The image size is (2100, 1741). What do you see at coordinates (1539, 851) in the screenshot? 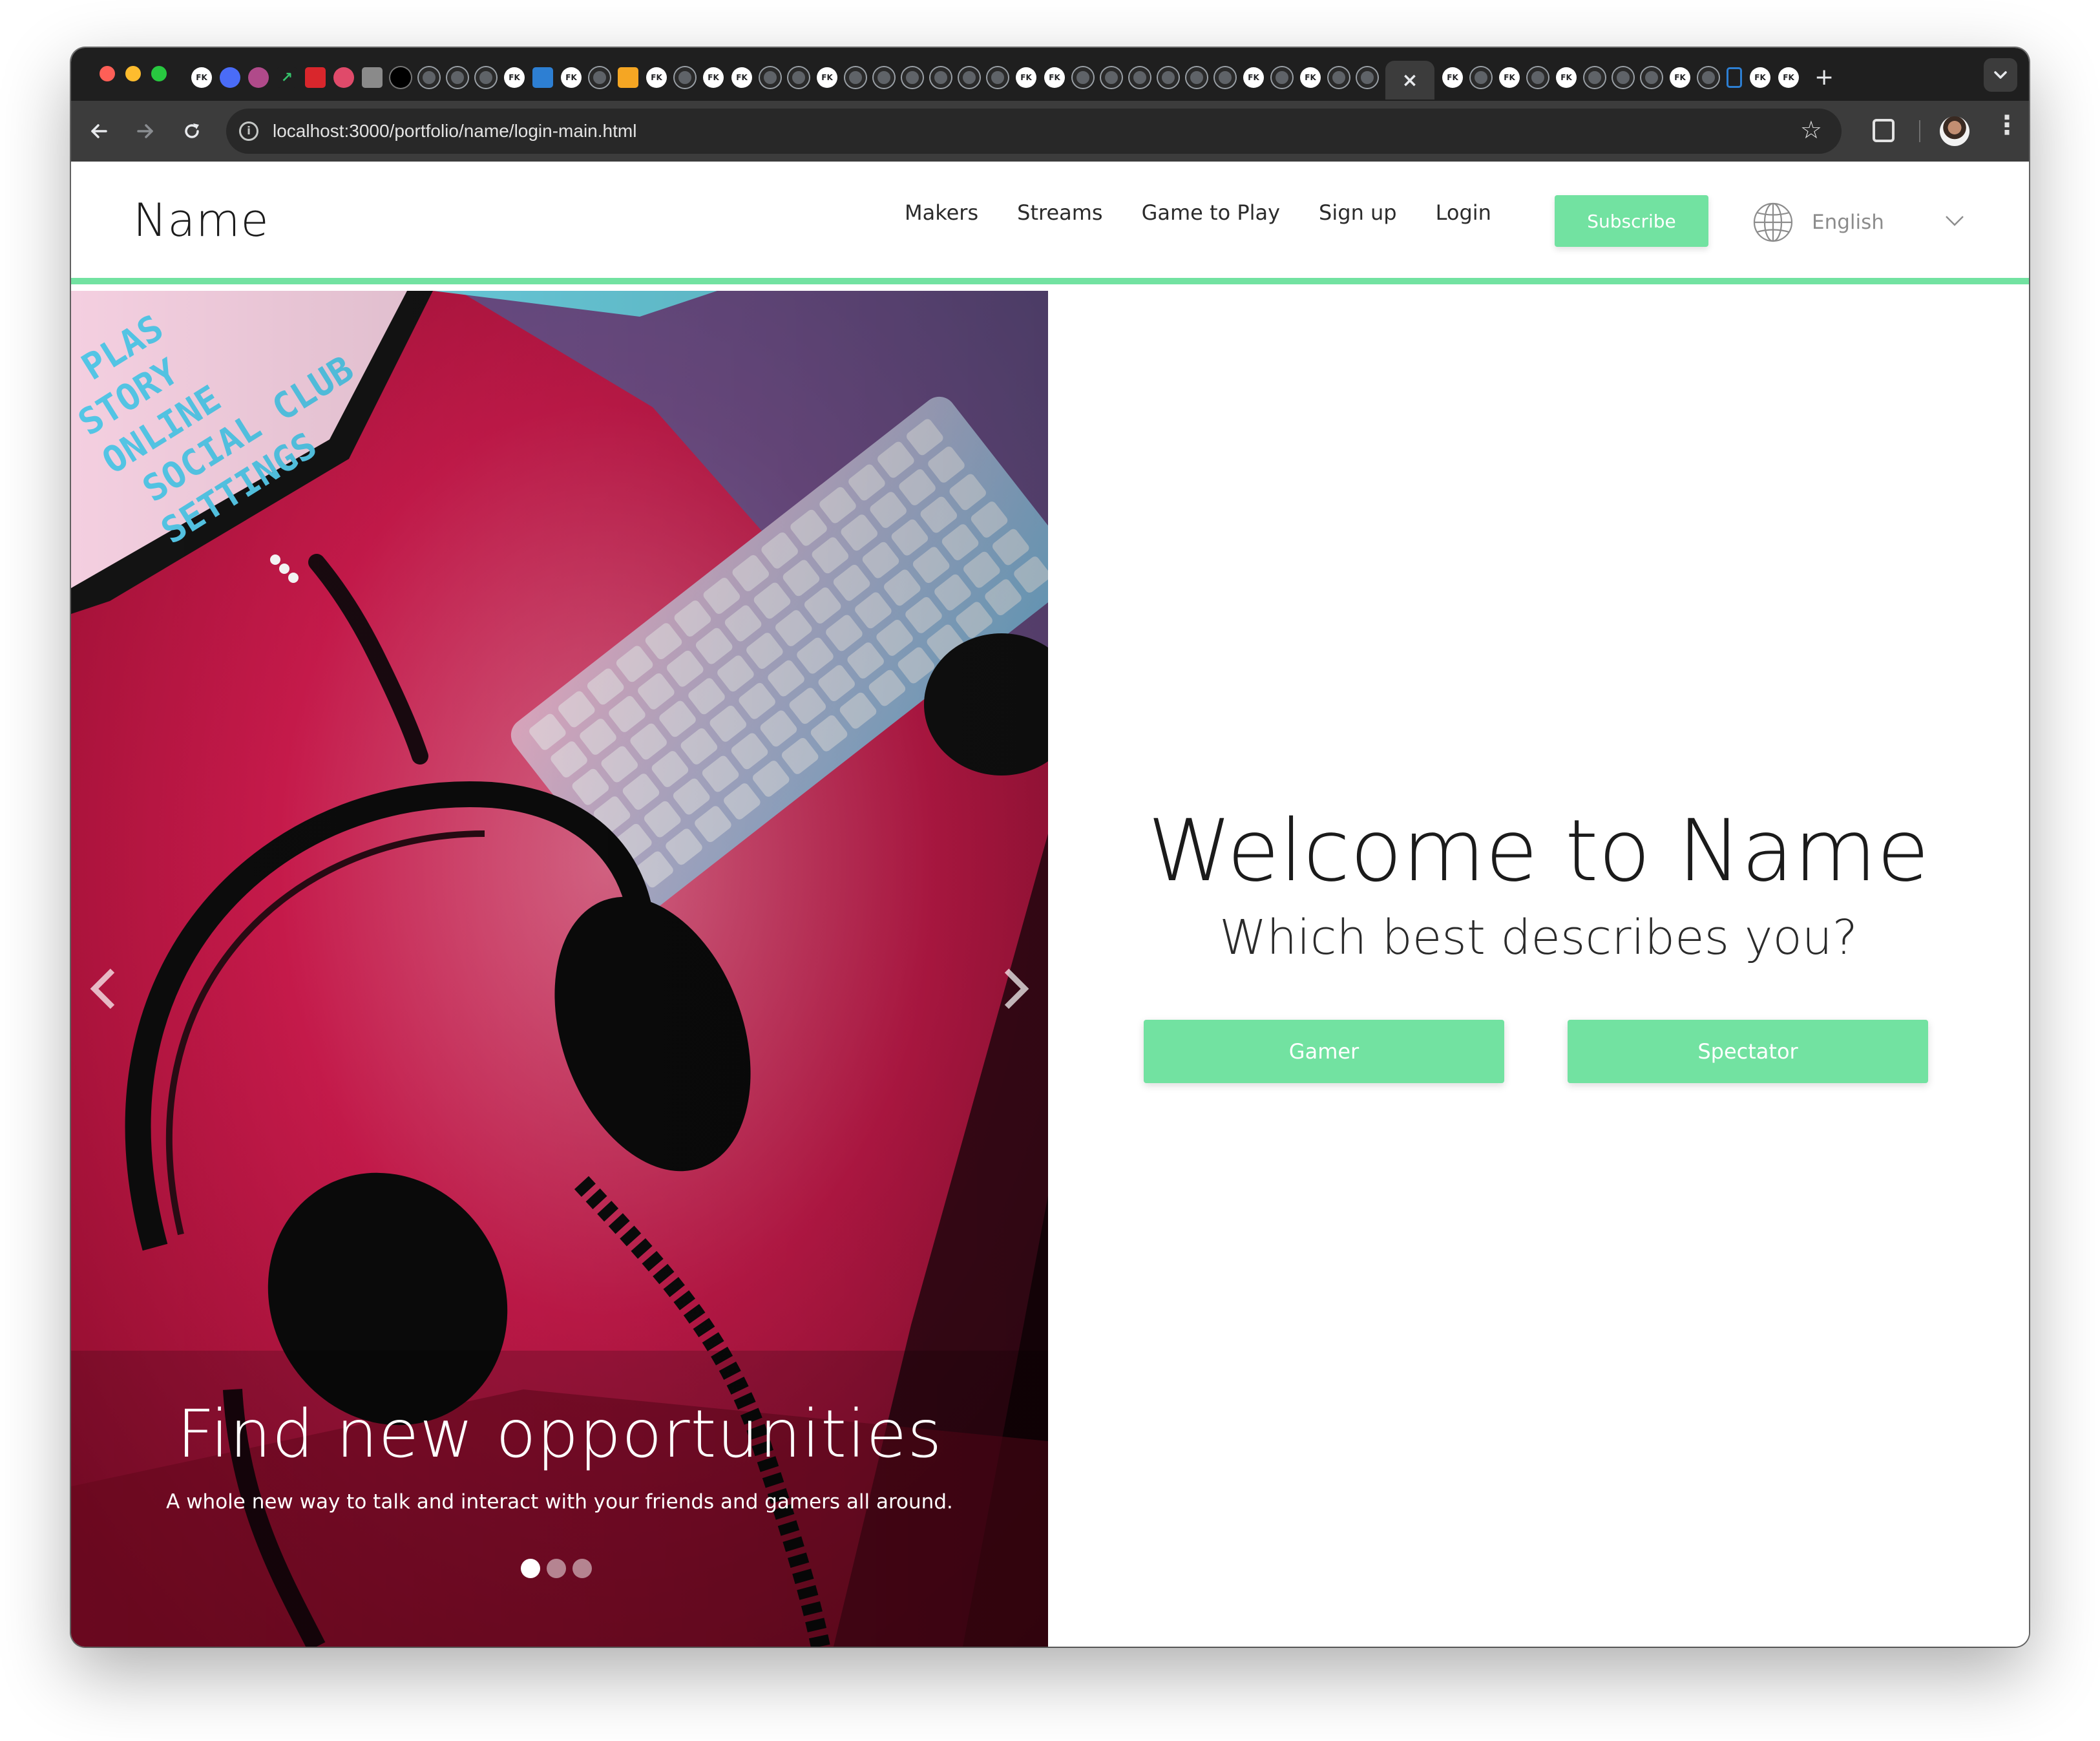
I see `welcome-title: Welcome to Name` at bounding box center [1539, 851].